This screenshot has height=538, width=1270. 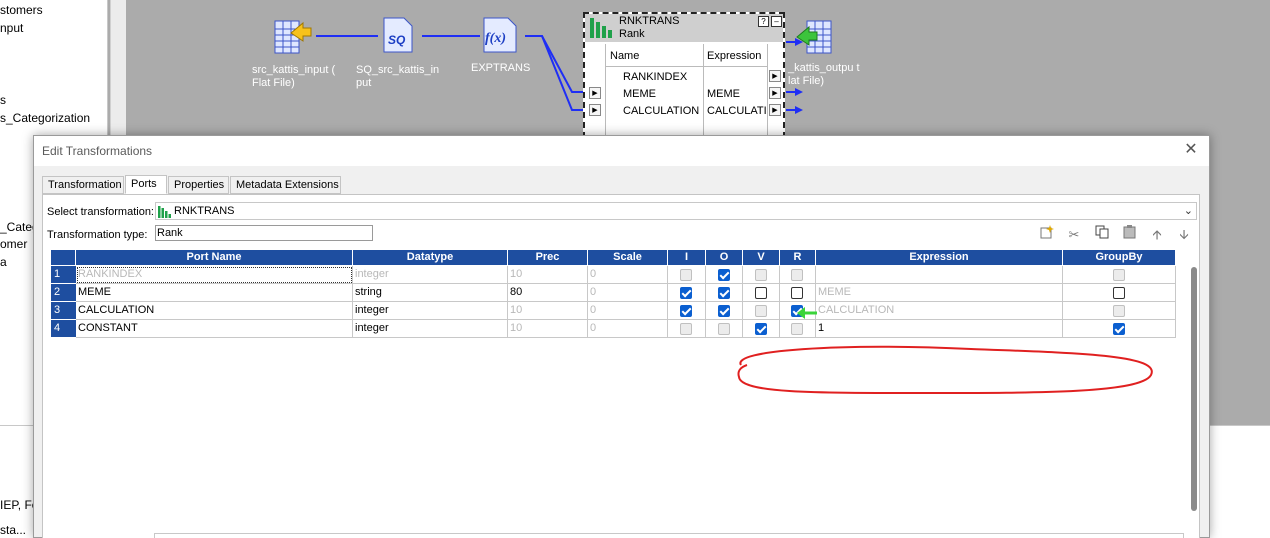 I want to click on select-transformation-dropdown: RNKTRANS ⌄, so click(x=676, y=211).